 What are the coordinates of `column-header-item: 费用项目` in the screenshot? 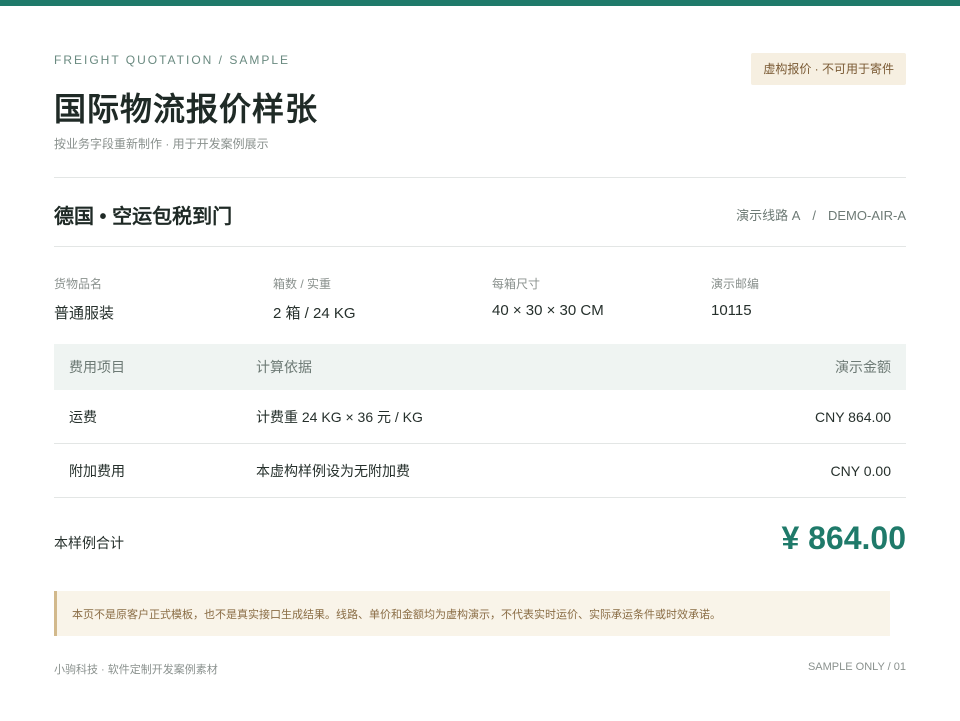 It's located at (97, 367).